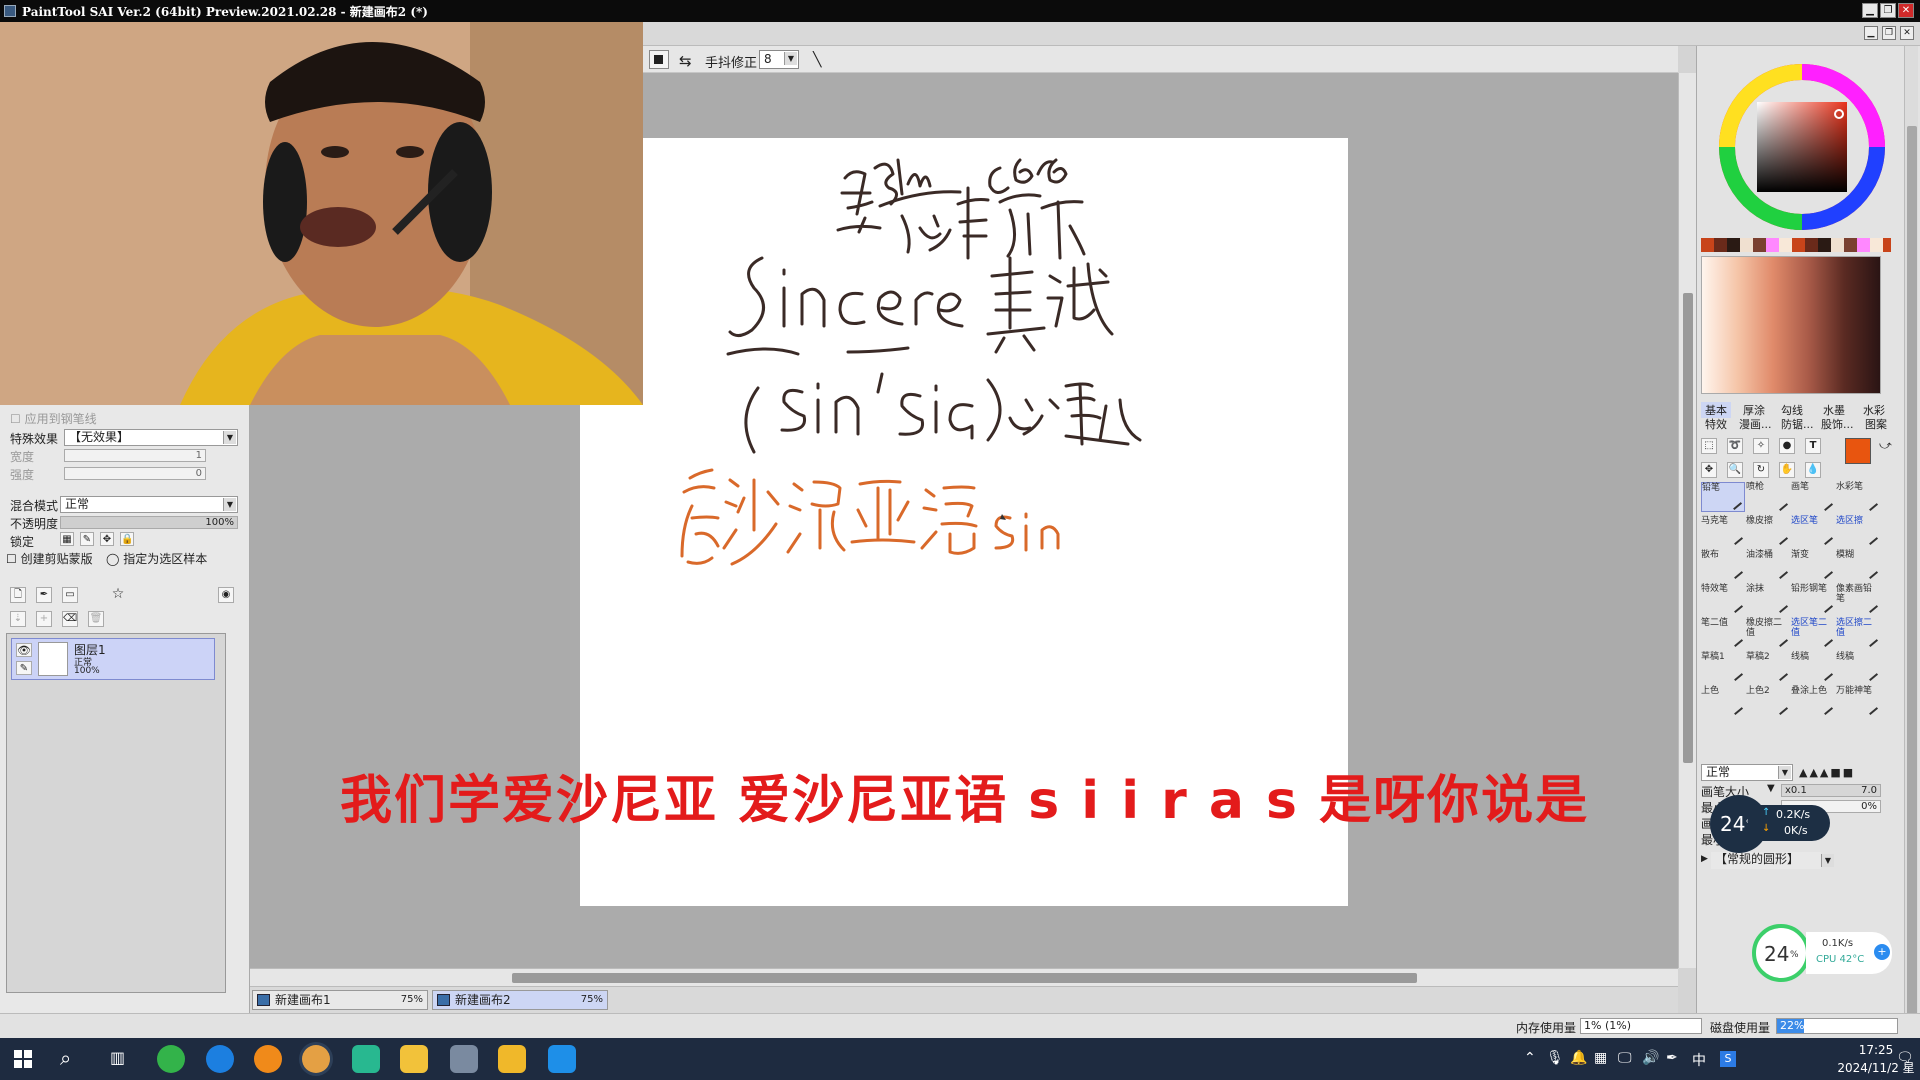 The width and height of the screenshot is (1920, 1080). What do you see at coordinates (1768, 531) in the screenshot?
I see `brush-tool-item: 橡皮擦` at bounding box center [1768, 531].